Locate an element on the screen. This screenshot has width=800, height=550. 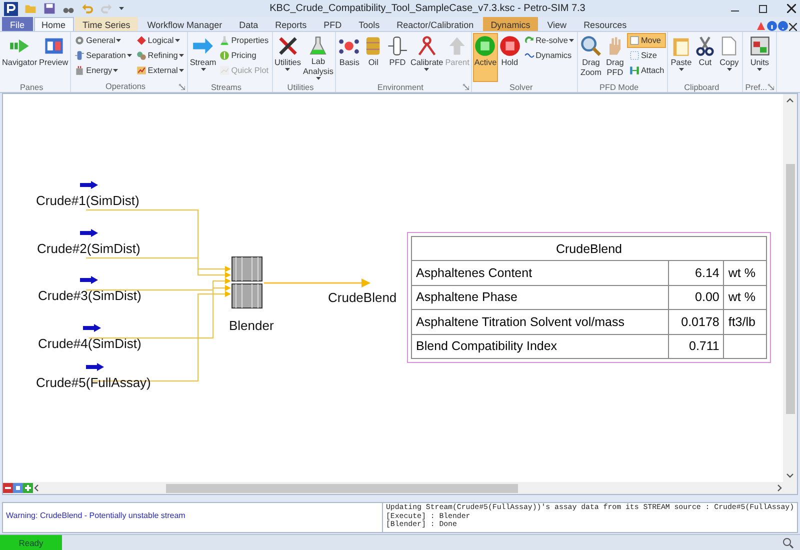
ribbon-button: External is located at coordinates (160, 70).